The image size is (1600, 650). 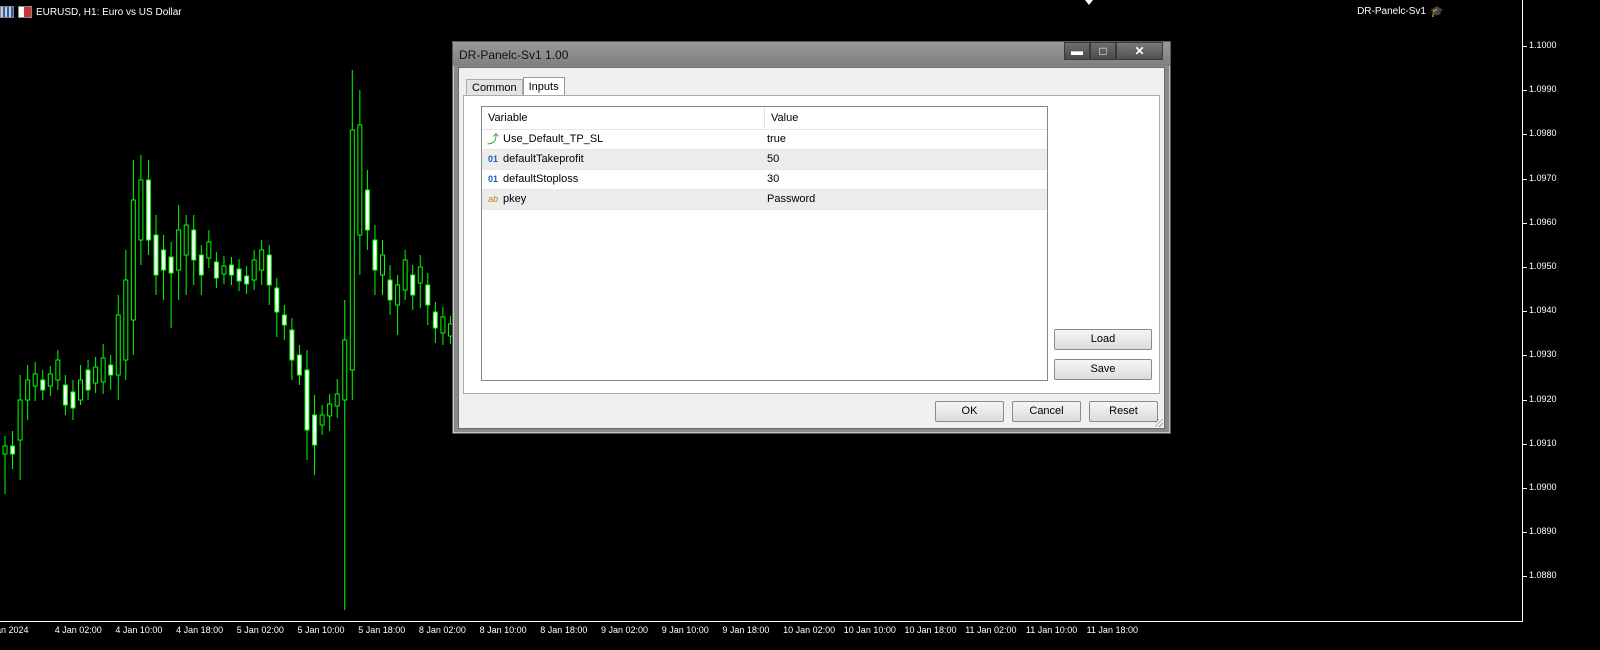 What do you see at coordinates (930, 630) in the screenshot?
I see `time-label: 10 Jan 18:00` at bounding box center [930, 630].